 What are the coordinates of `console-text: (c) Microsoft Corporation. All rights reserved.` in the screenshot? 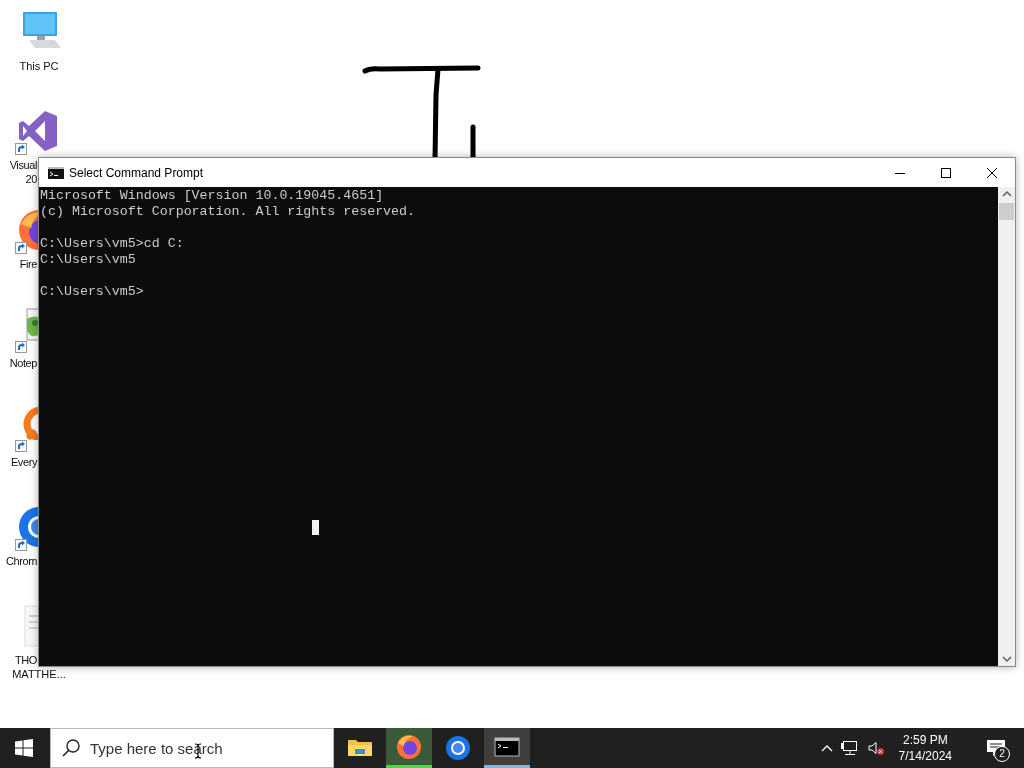 It's located at (228, 212).